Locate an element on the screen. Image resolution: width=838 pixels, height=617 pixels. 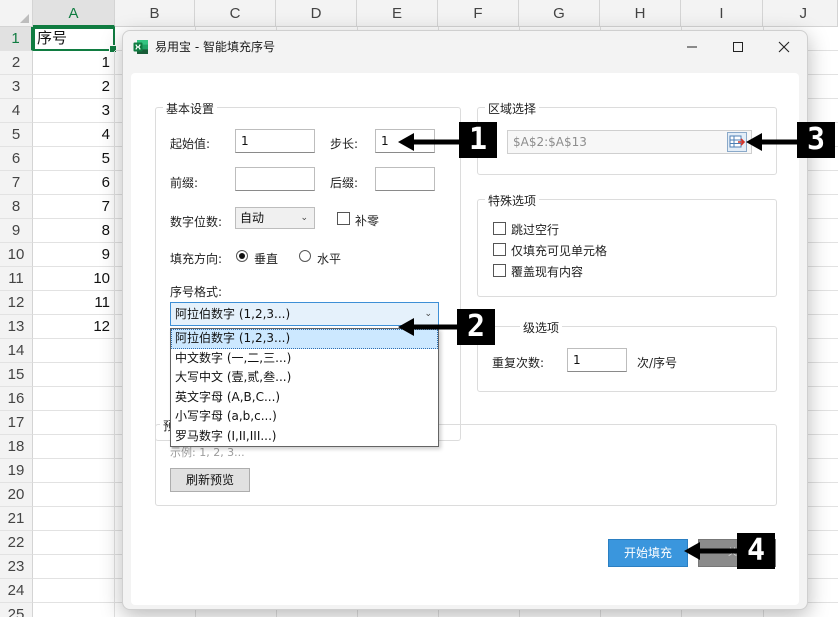
row-header-7: 7 is located at coordinates (16, 183).